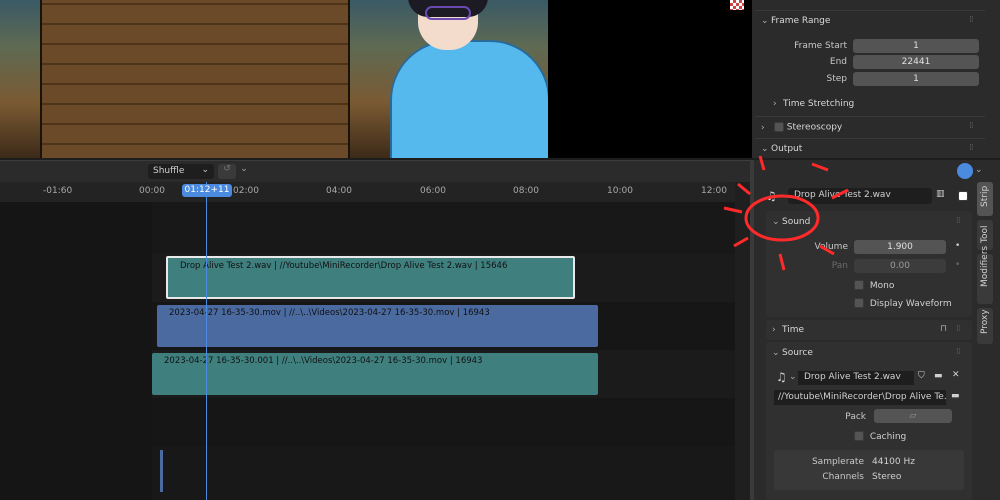 This screenshot has height=500, width=1000. I want to click on playhead-frame-indicator: 01:12+11, so click(207, 190).